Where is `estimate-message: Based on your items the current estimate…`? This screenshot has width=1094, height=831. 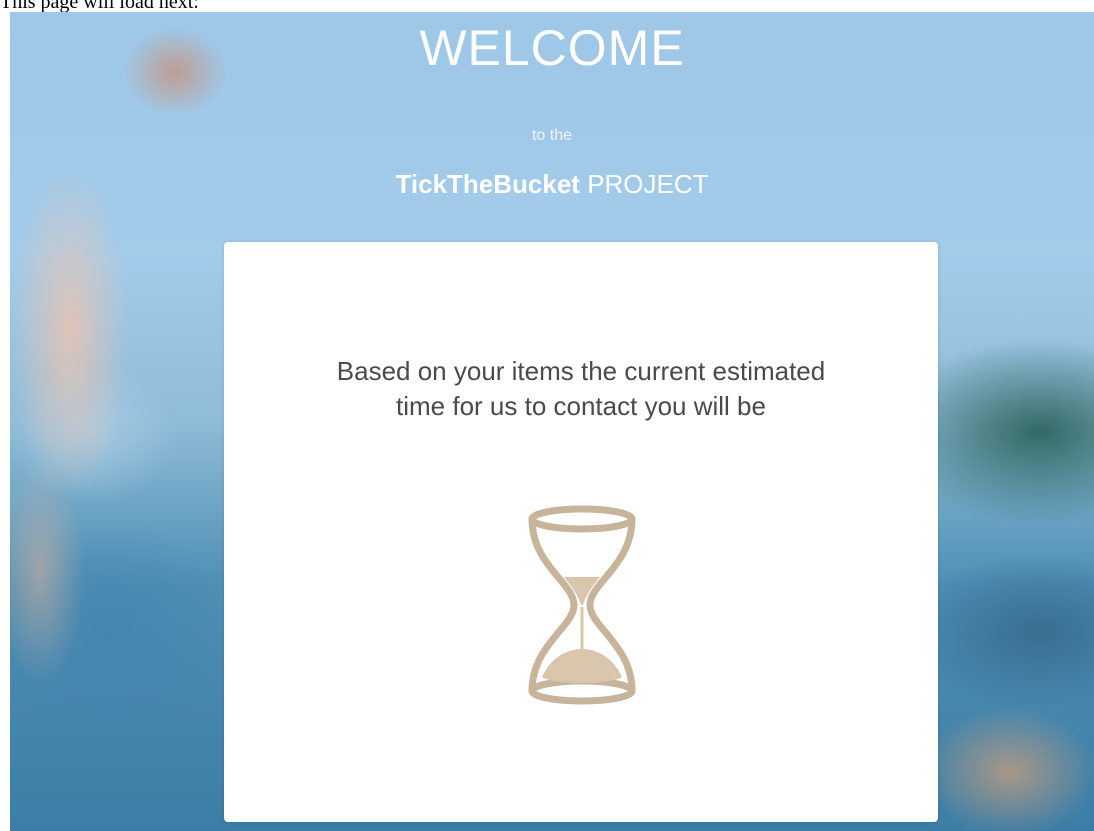
estimate-message: Based on your items the current estimate… is located at coordinates (581, 389).